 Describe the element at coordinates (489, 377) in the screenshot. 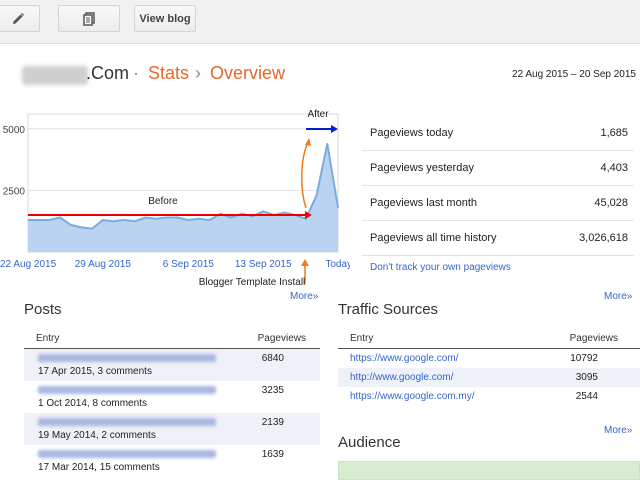

I see `table-row: http://www.google.com/ 3095` at that location.